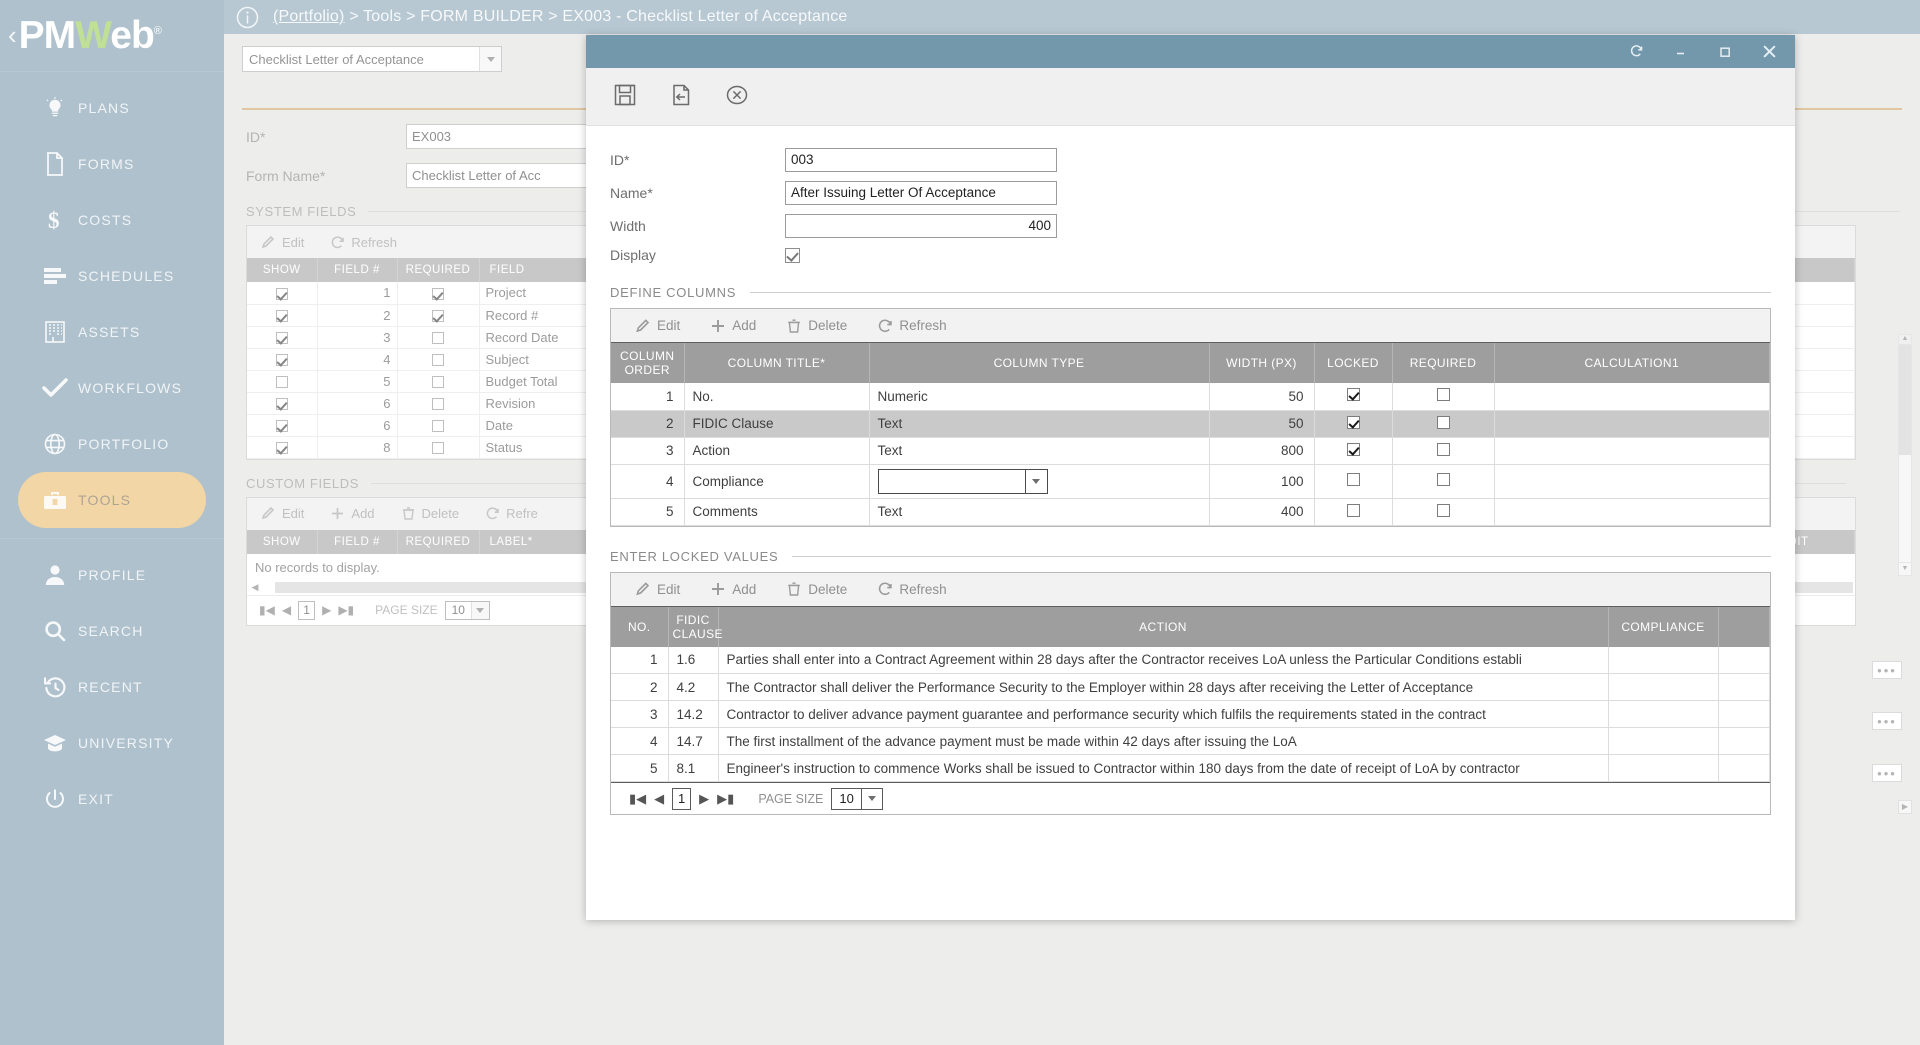 The width and height of the screenshot is (1920, 1045). What do you see at coordinates (1190, 326) in the screenshot?
I see `define-columns-toolbar: Edit Add Delete Refresh` at bounding box center [1190, 326].